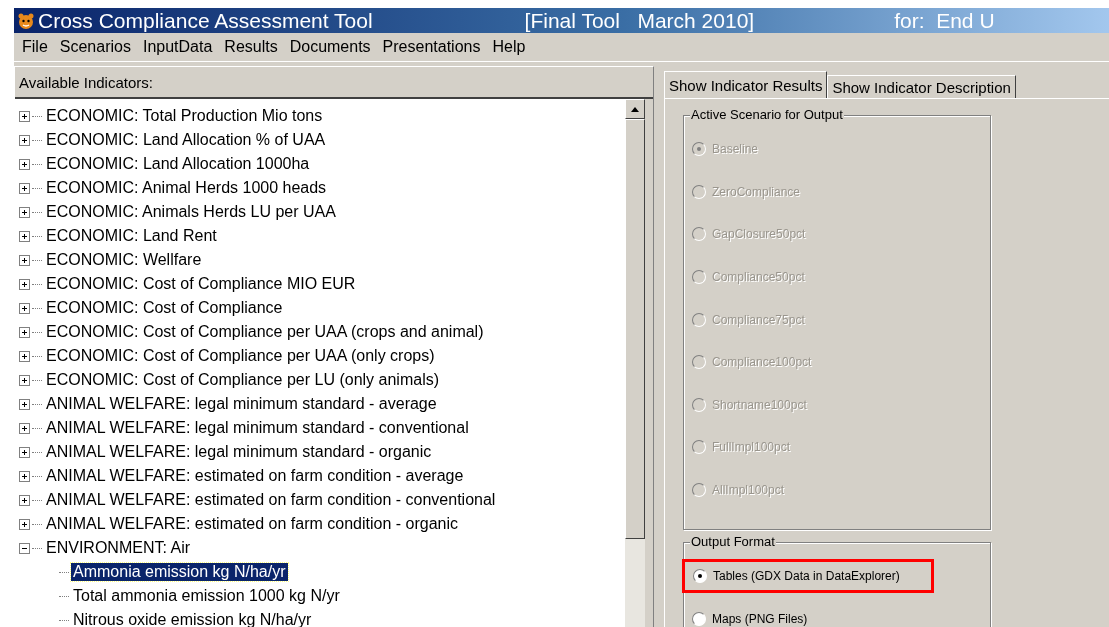 The width and height of the screenshot is (1109, 627). Describe the element at coordinates (332, 47) in the screenshot. I see `menu-item: Documents` at that location.